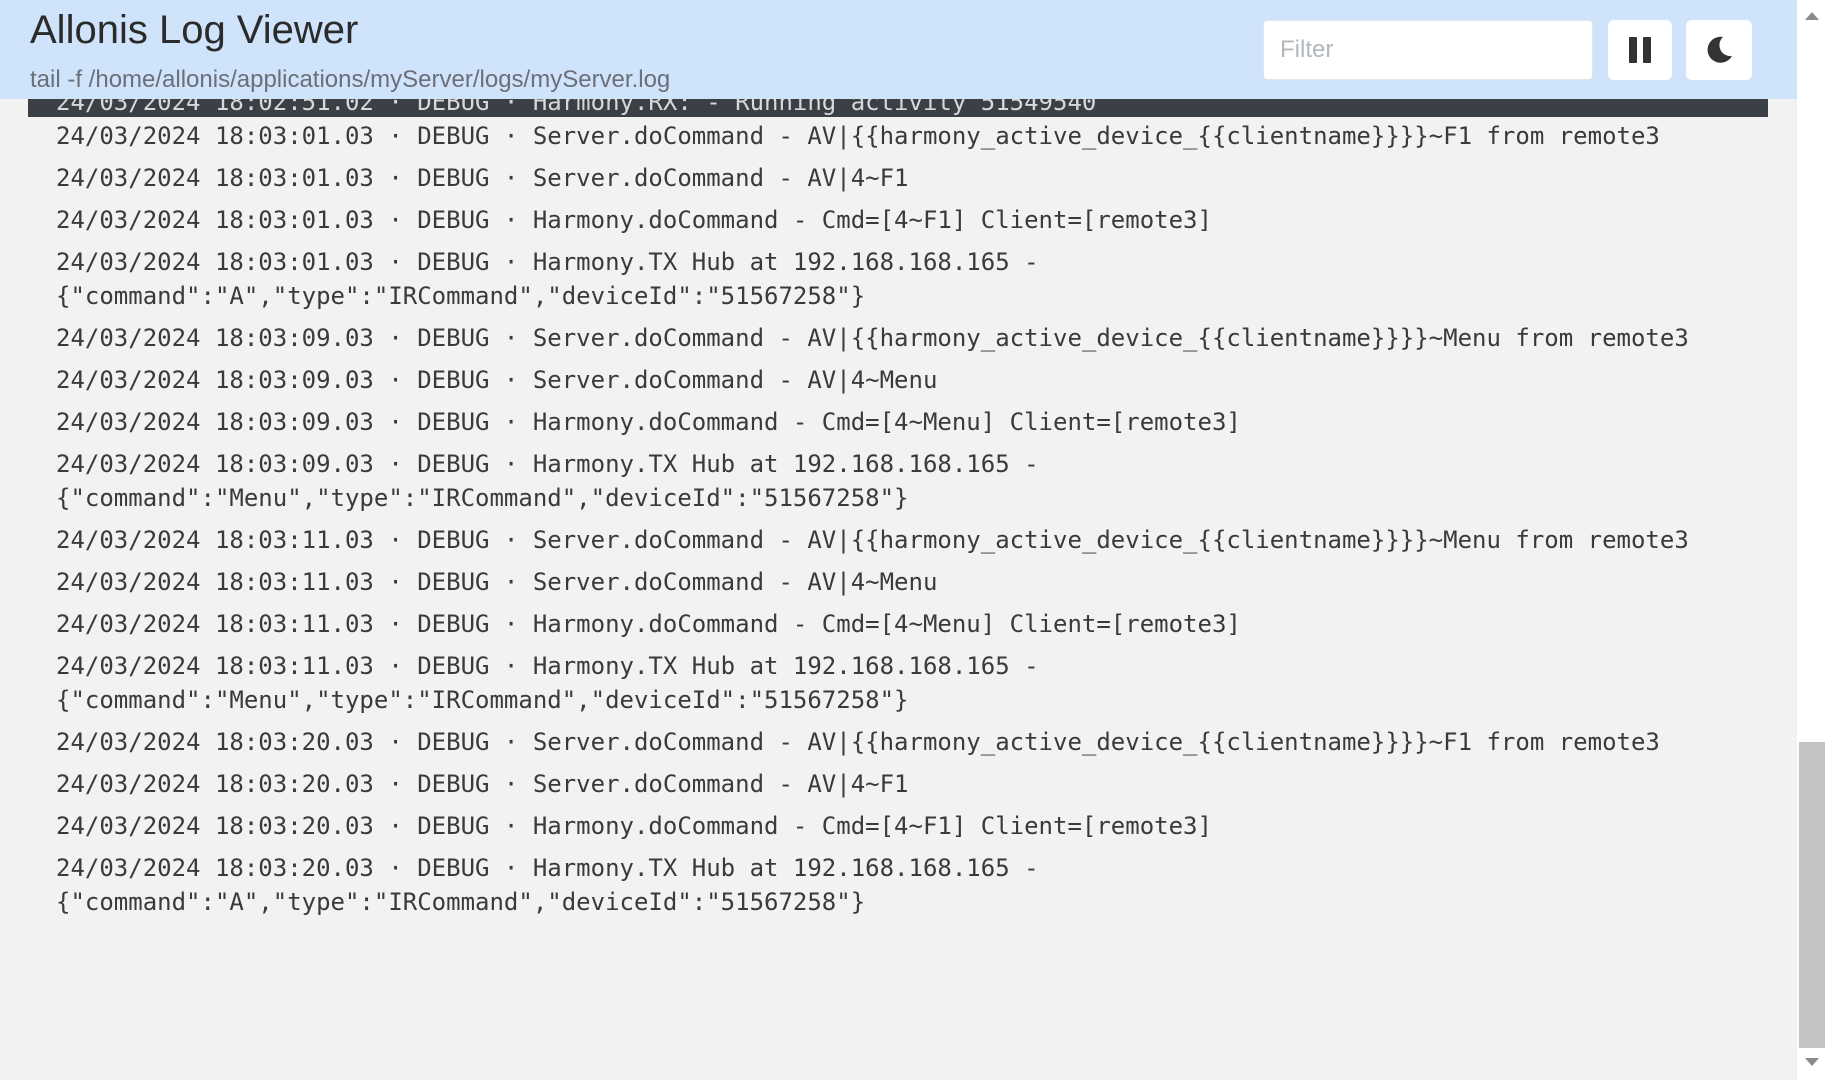 The height and width of the screenshot is (1080, 1827). Describe the element at coordinates (1812, 895) in the screenshot. I see `scrollbar-thumb` at that location.